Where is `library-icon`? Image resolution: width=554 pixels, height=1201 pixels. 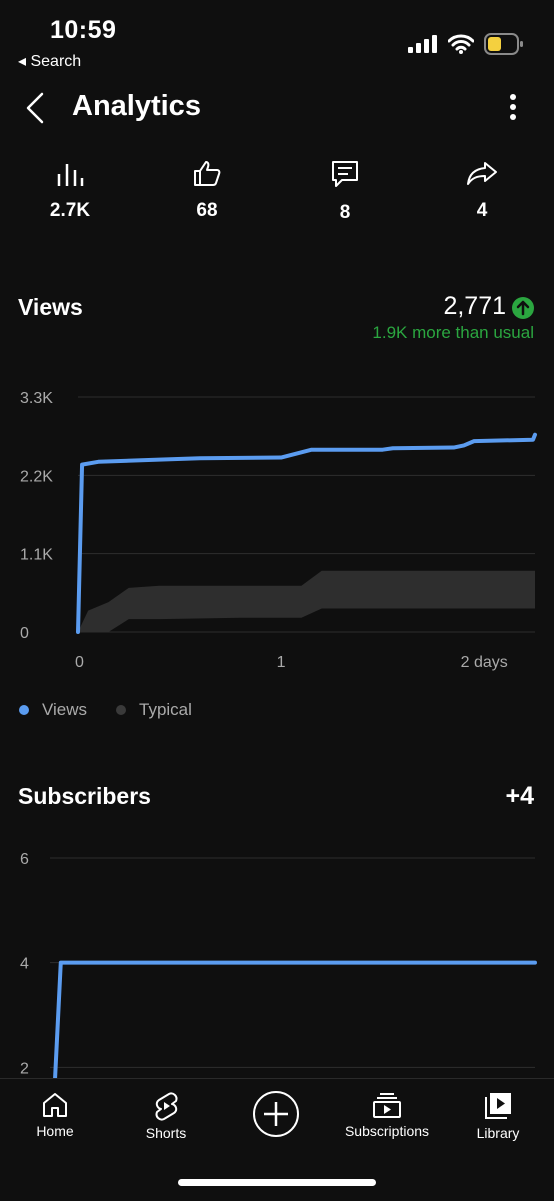
library-icon is located at coordinates (498, 1106).